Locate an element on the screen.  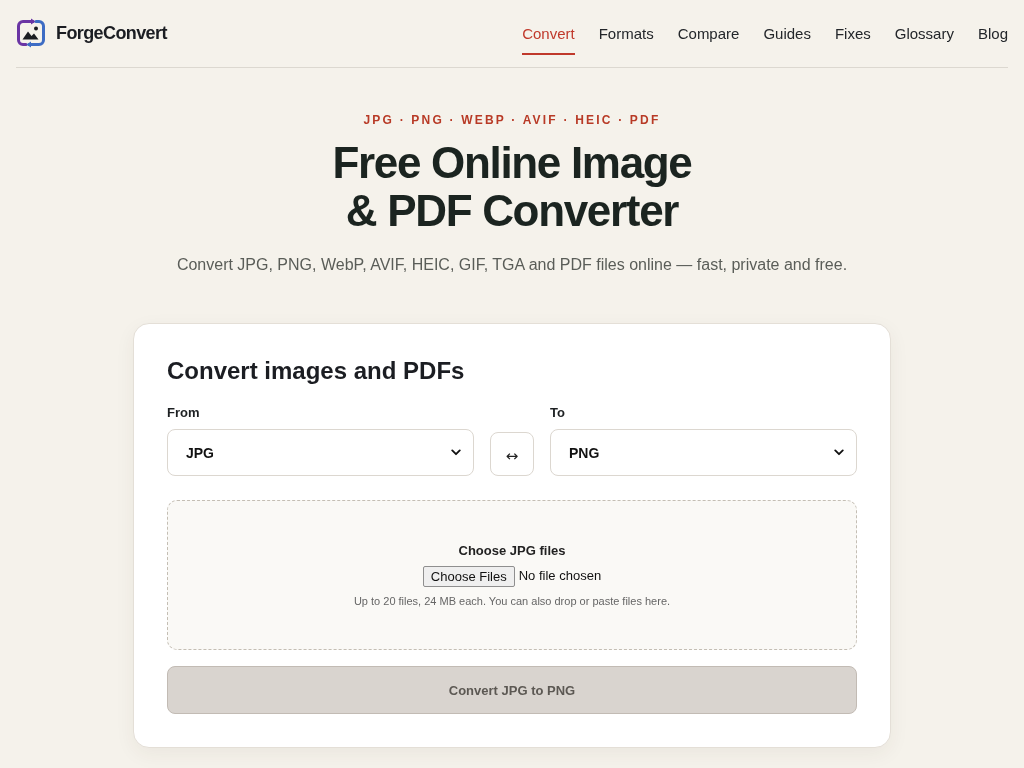
field-label: To is located at coordinates (558, 413).